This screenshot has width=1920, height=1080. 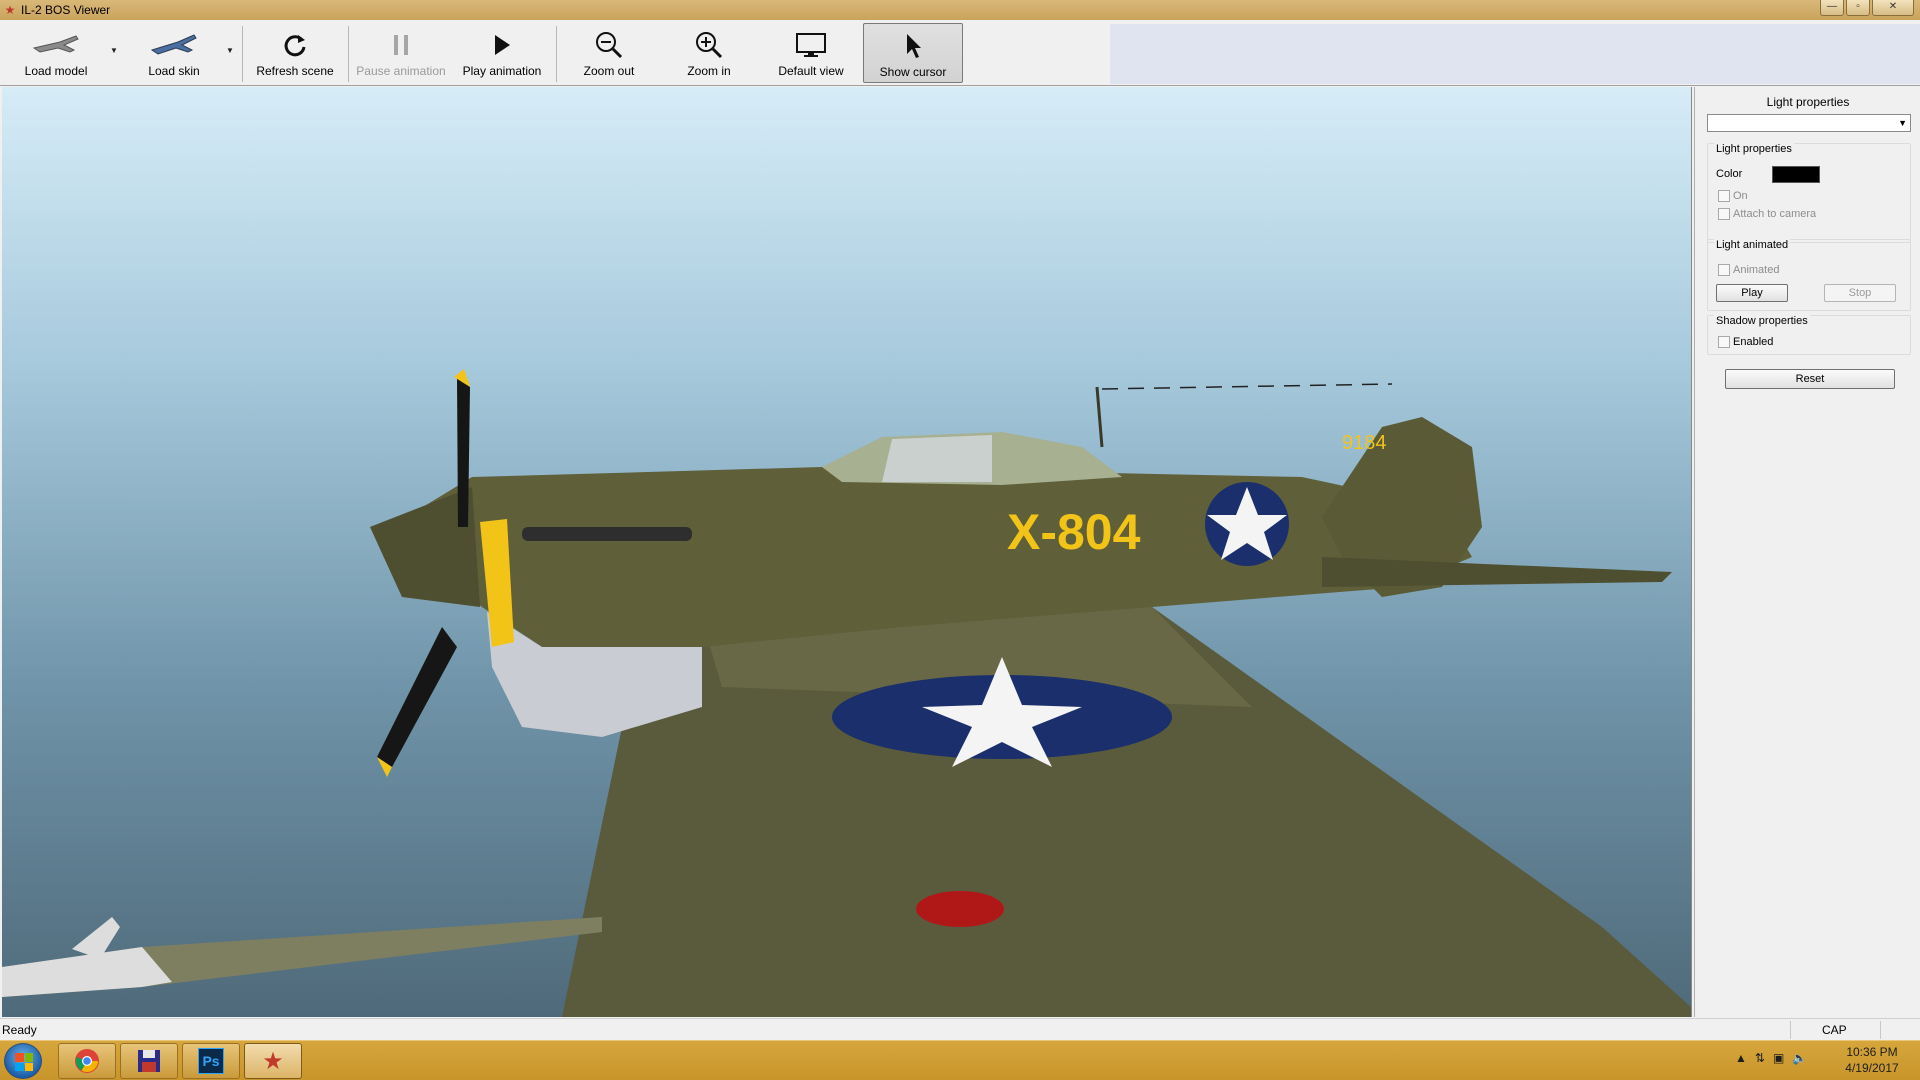 I want to click on clock-time: 10:36 PM, so click(x=1872, y=1052).